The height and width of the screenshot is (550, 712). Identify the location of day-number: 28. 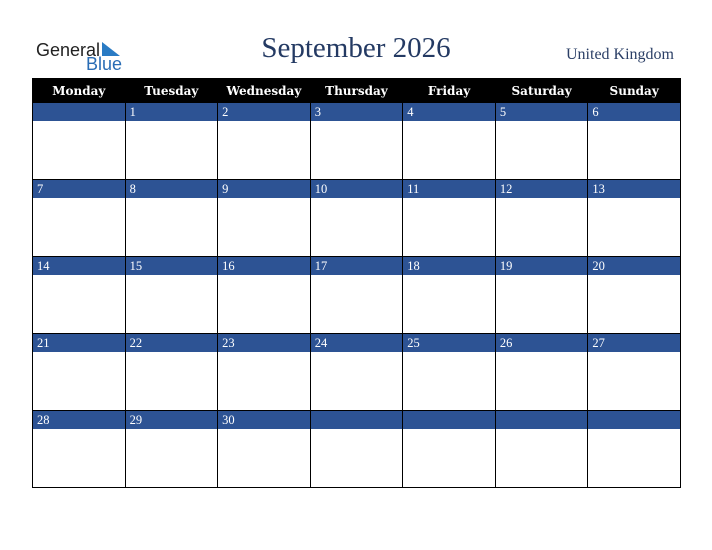
(79, 420).